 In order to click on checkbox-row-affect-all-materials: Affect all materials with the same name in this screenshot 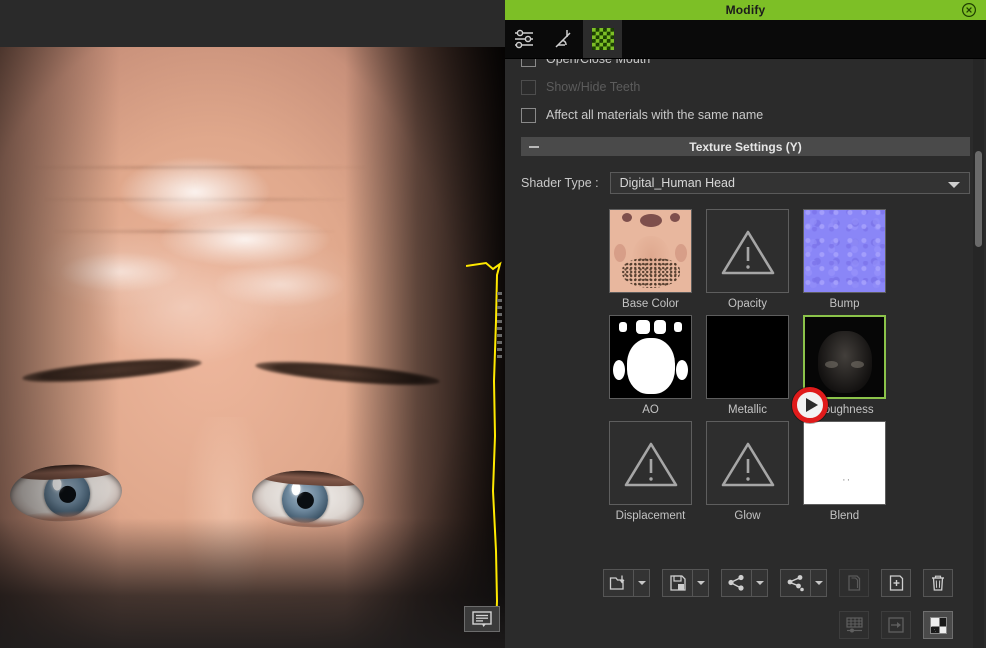, I will do `click(745, 115)`.